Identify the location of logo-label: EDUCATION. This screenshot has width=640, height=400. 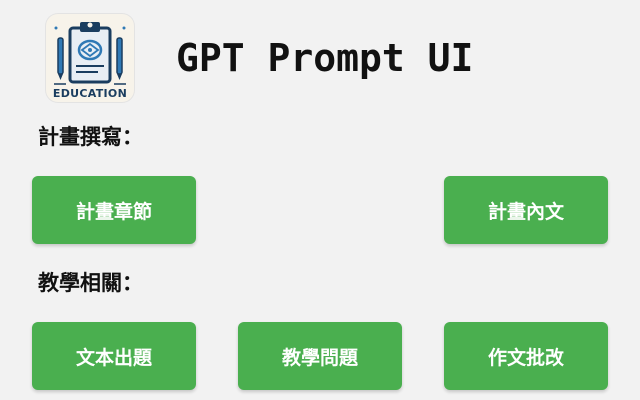
(90, 93).